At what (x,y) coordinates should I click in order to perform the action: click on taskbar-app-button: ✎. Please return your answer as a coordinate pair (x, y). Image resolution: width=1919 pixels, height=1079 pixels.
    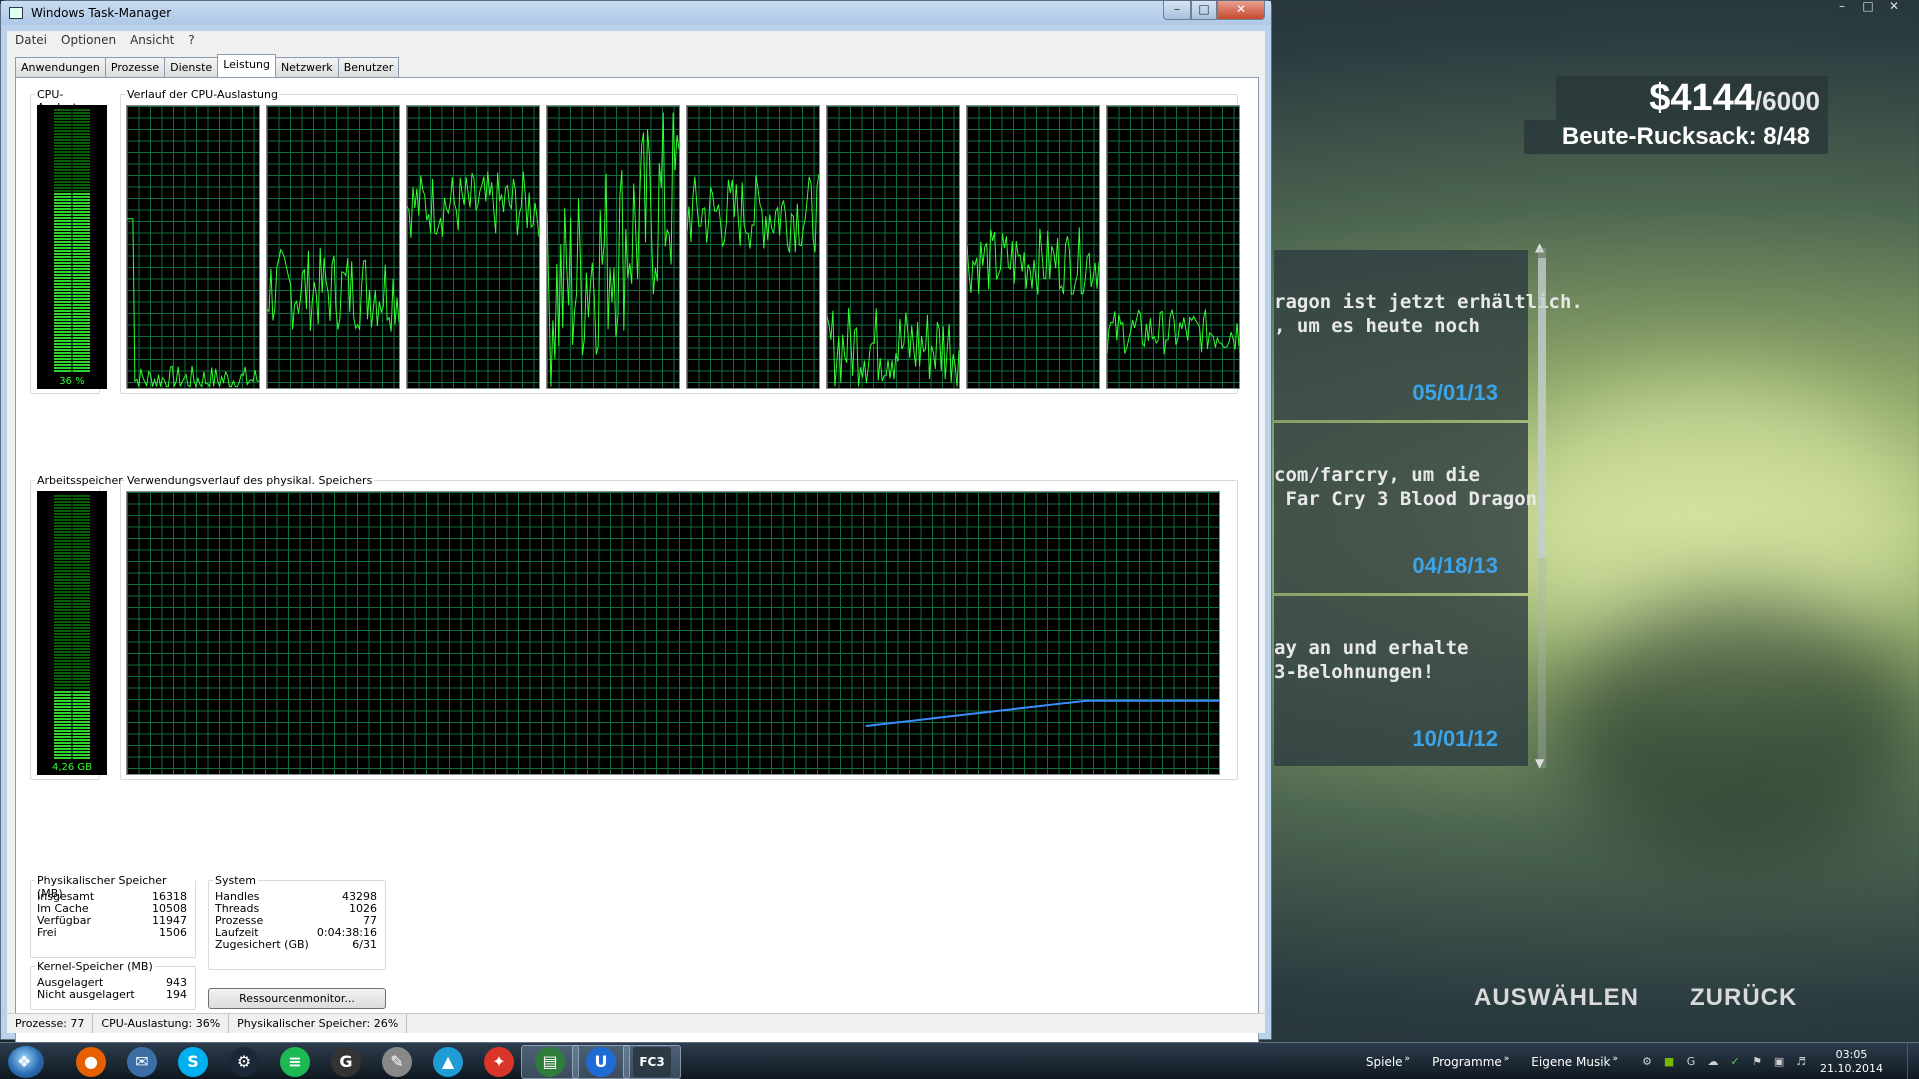
    Looking at the image, I should click on (397, 1062).